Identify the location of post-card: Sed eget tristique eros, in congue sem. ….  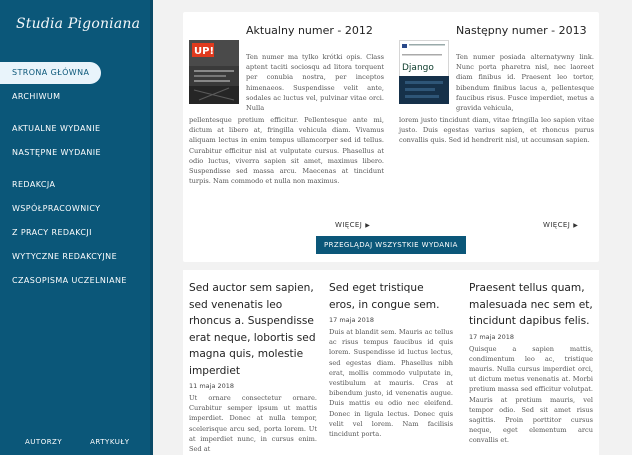
(391, 359).